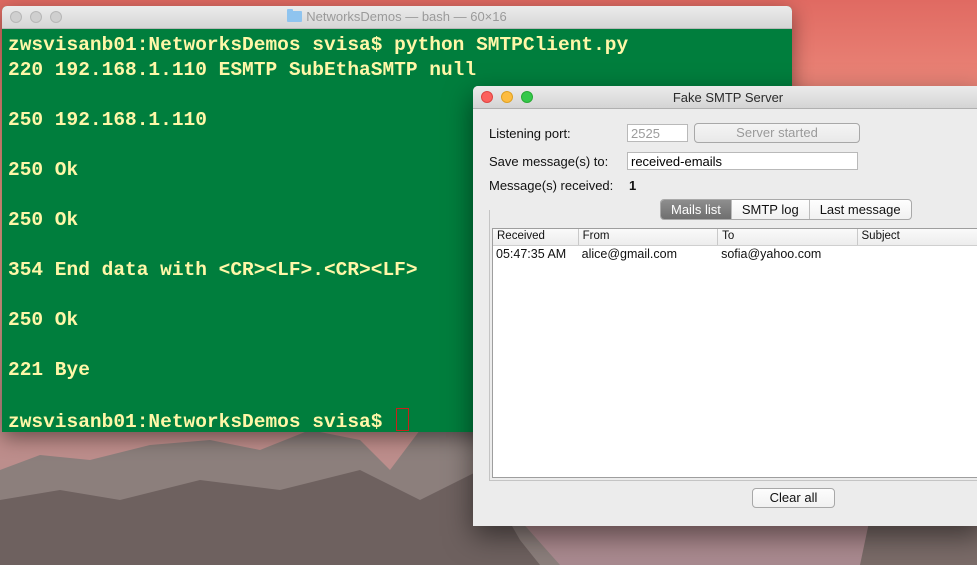 Image resolution: width=977 pixels, height=565 pixels. I want to click on cell-subject, so click(917, 255).